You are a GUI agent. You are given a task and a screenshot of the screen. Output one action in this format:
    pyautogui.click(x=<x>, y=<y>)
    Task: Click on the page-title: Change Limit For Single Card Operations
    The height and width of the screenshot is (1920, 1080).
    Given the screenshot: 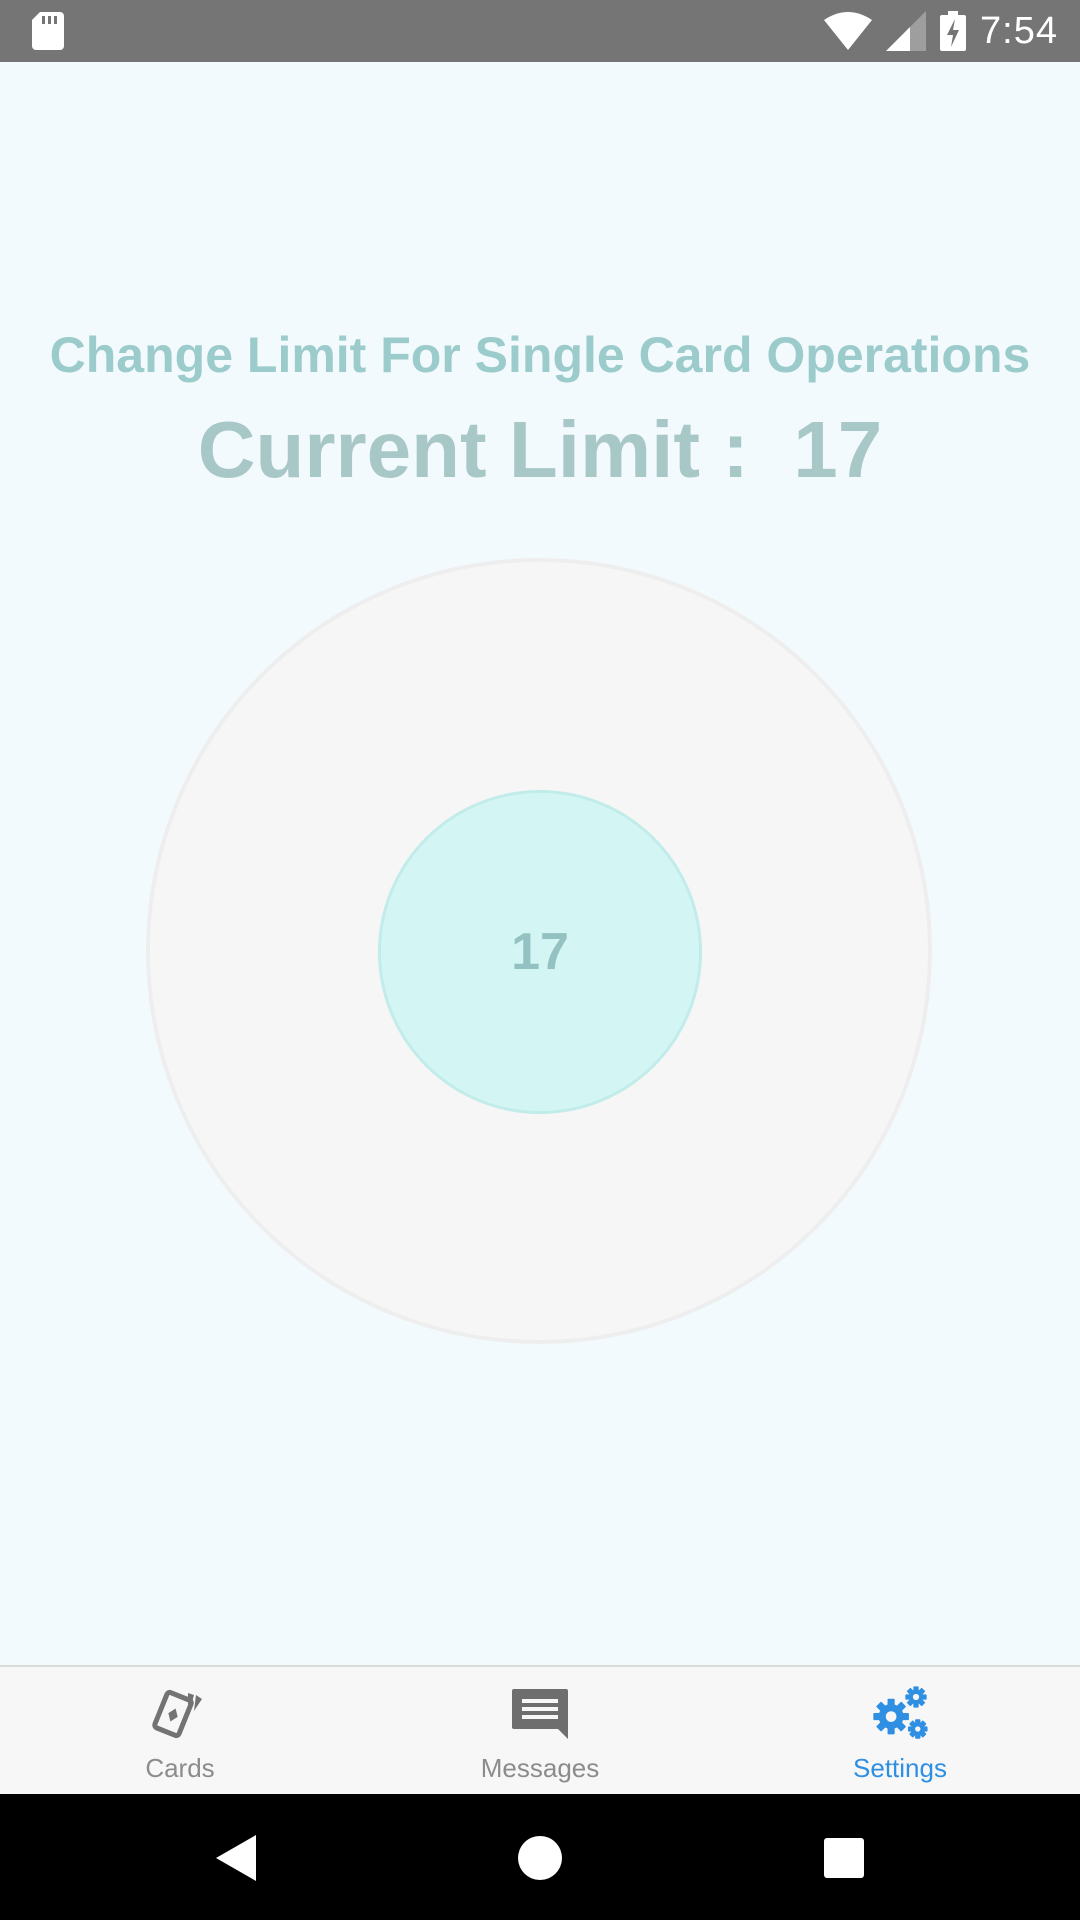 What is the action you would take?
    pyautogui.click(x=540, y=355)
    